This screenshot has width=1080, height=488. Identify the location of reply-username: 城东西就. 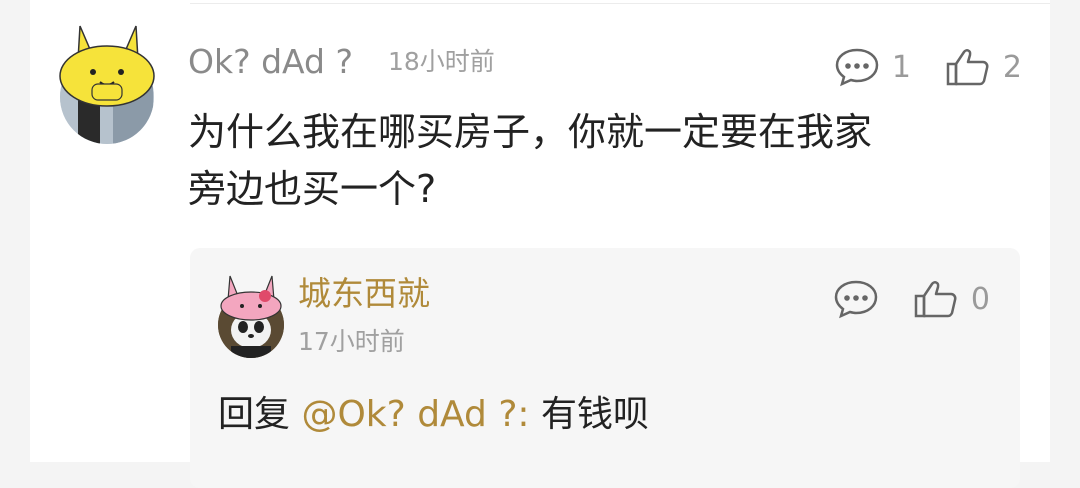
(364, 294).